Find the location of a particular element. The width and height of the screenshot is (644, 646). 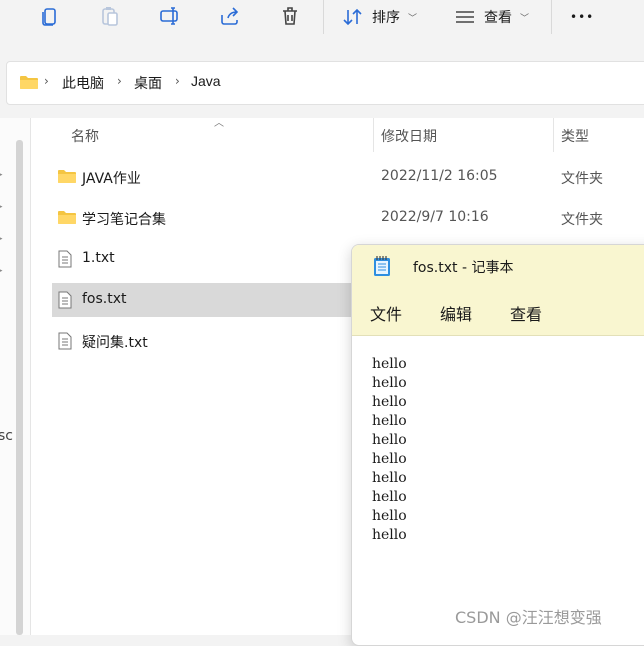

sort-label: 排序 is located at coordinates (386, 18).